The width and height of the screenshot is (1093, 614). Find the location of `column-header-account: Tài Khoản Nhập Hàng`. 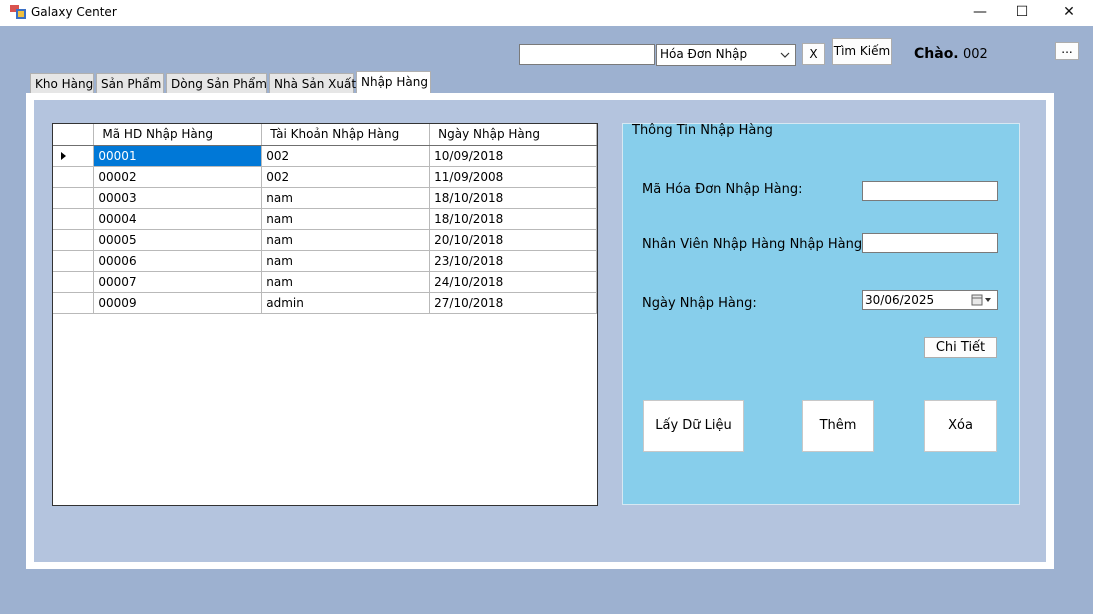

column-header-account: Tài Khoản Nhập Hàng is located at coordinates (346, 135).